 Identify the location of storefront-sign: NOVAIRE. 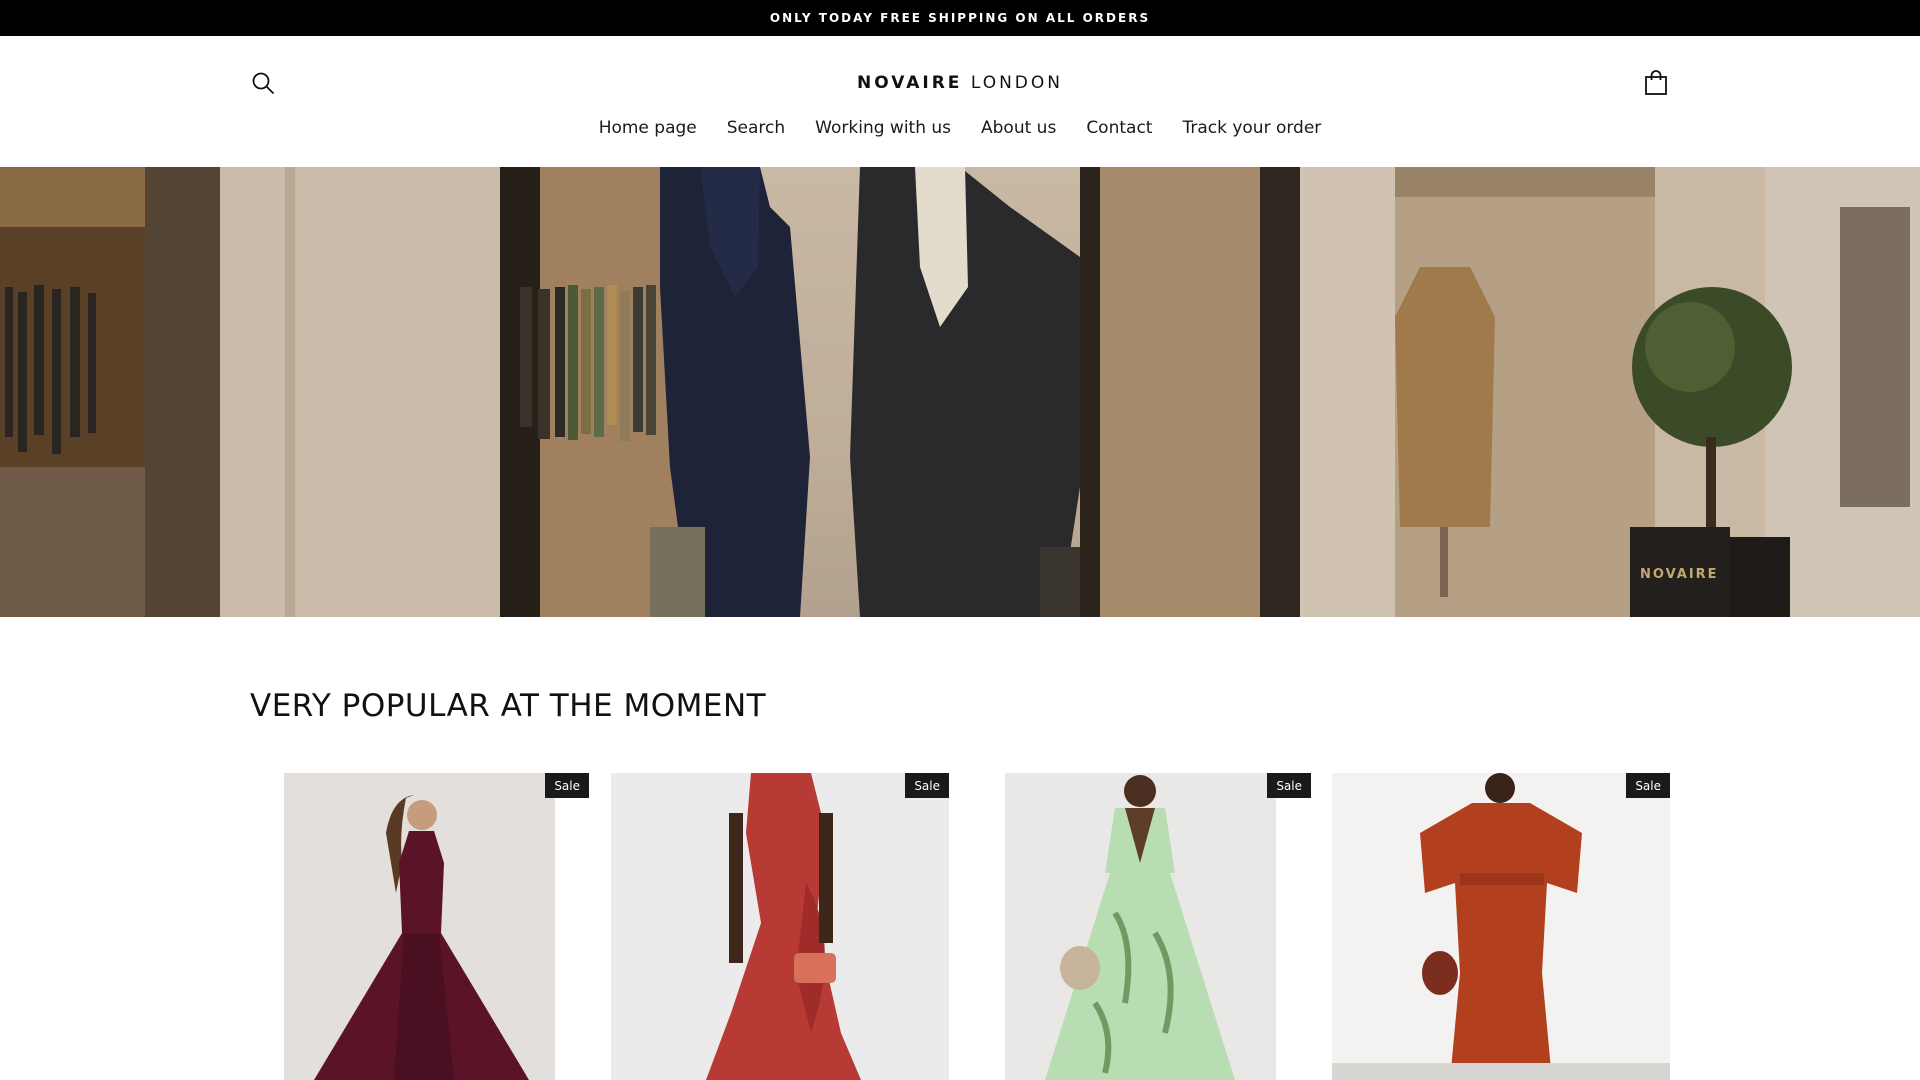
(1679, 574).